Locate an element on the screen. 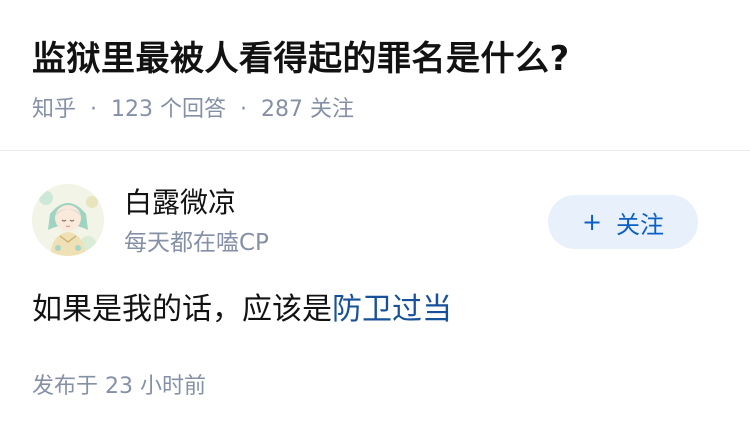 Image resolution: width=750 pixels, height=438 pixels. answer-text: 如果是我的话，应该是 is located at coordinates (182, 309).